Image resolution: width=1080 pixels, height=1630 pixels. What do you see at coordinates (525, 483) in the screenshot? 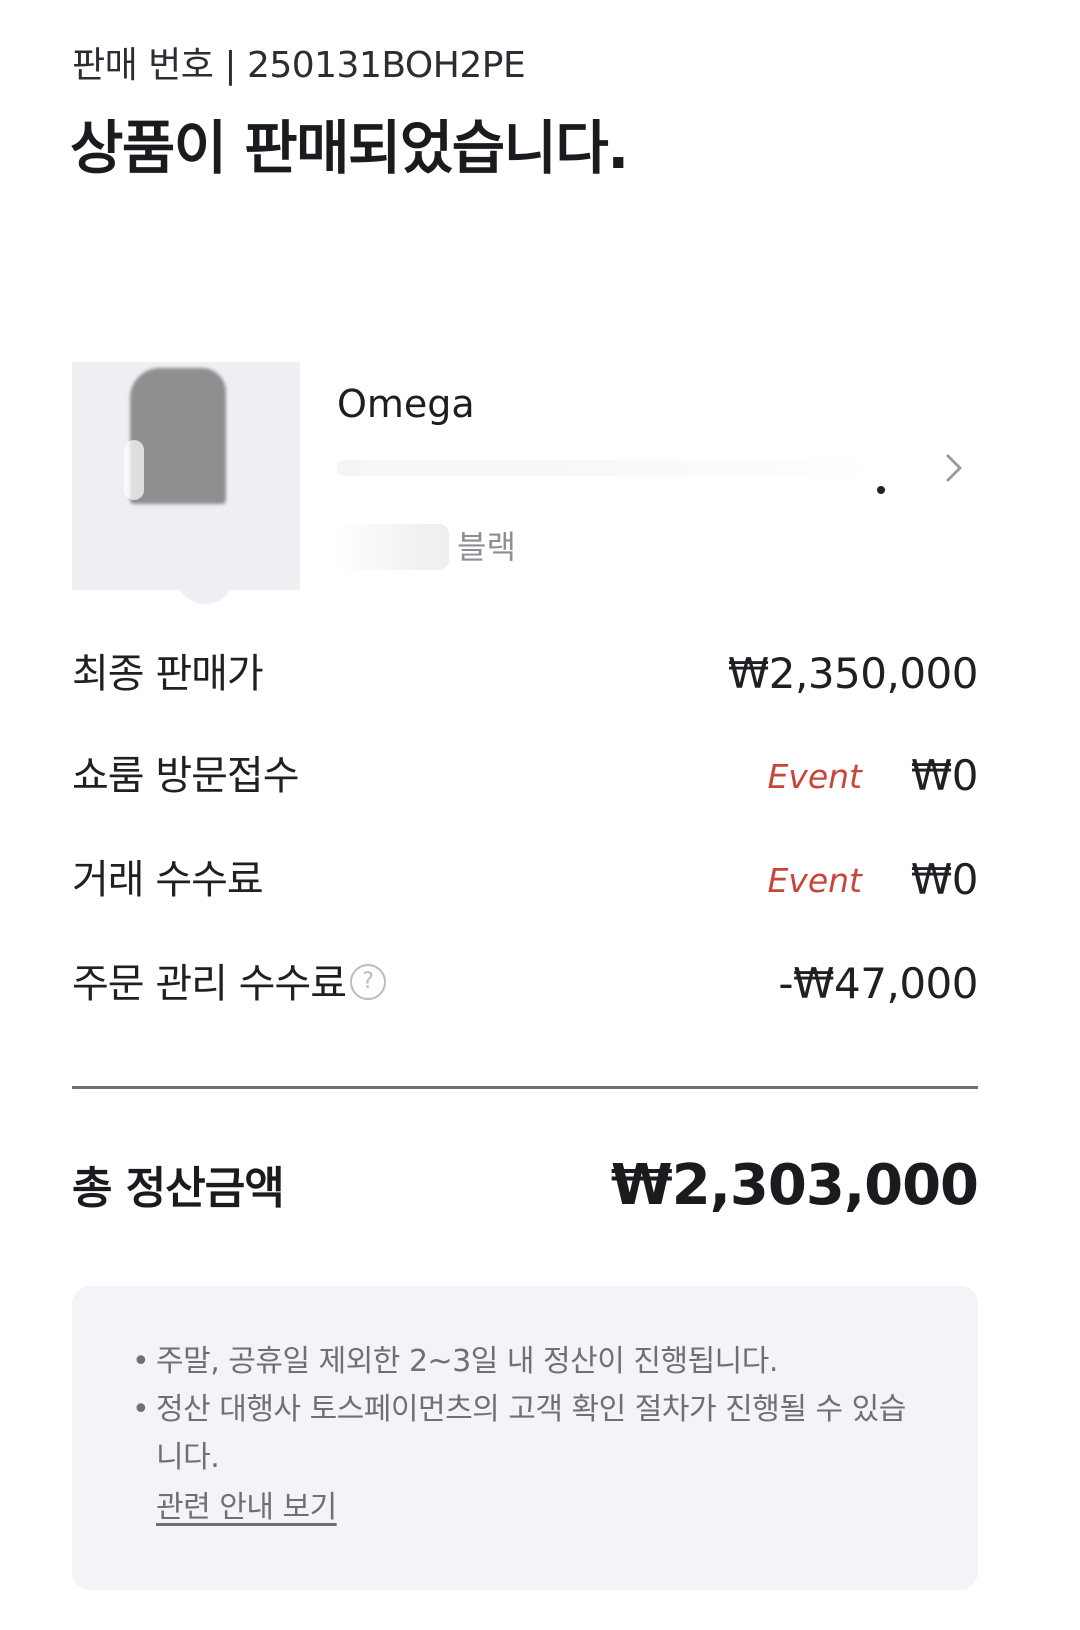
I see `product-card: Omega 블랙` at bounding box center [525, 483].